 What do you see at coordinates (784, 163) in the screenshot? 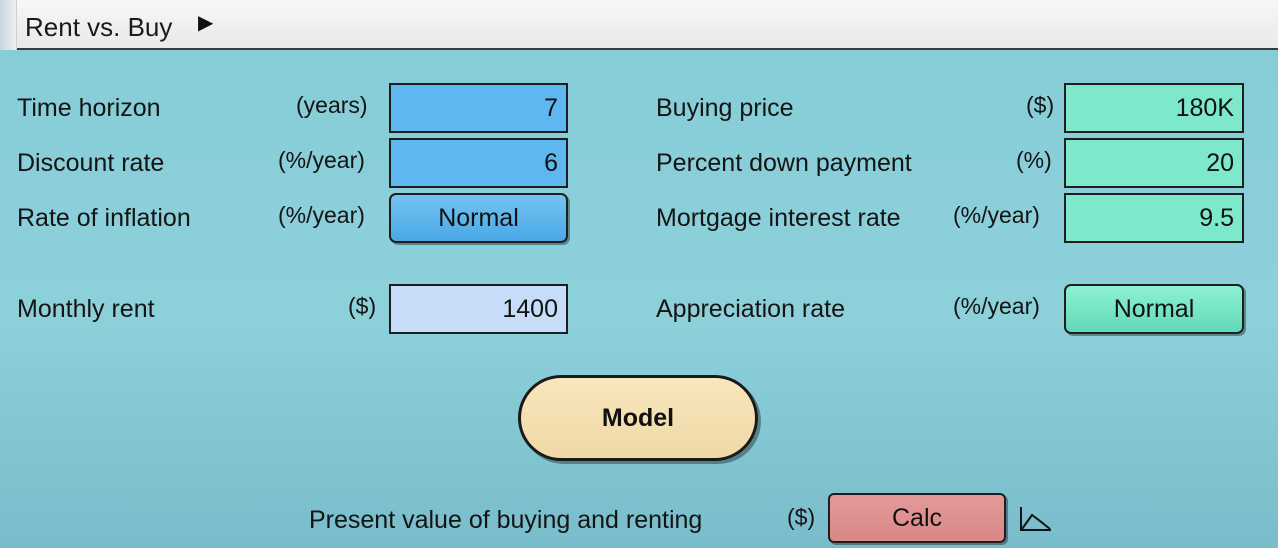
I see `down-payment-label: Percent down payment` at bounding box center [784, 163].